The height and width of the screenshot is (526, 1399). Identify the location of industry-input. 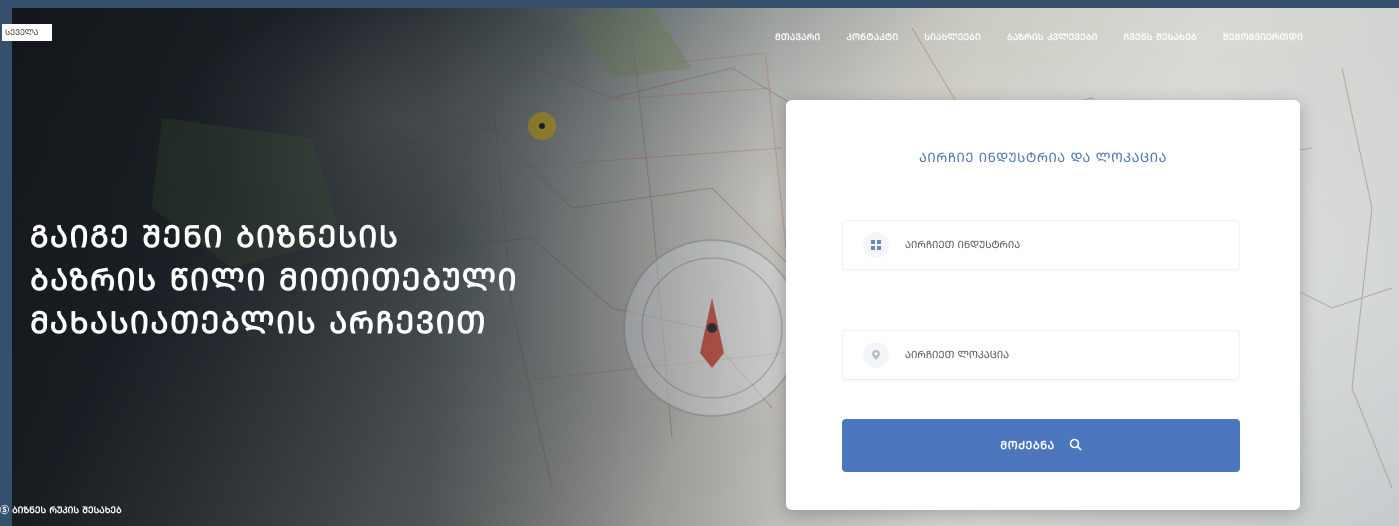
(1055, 245).